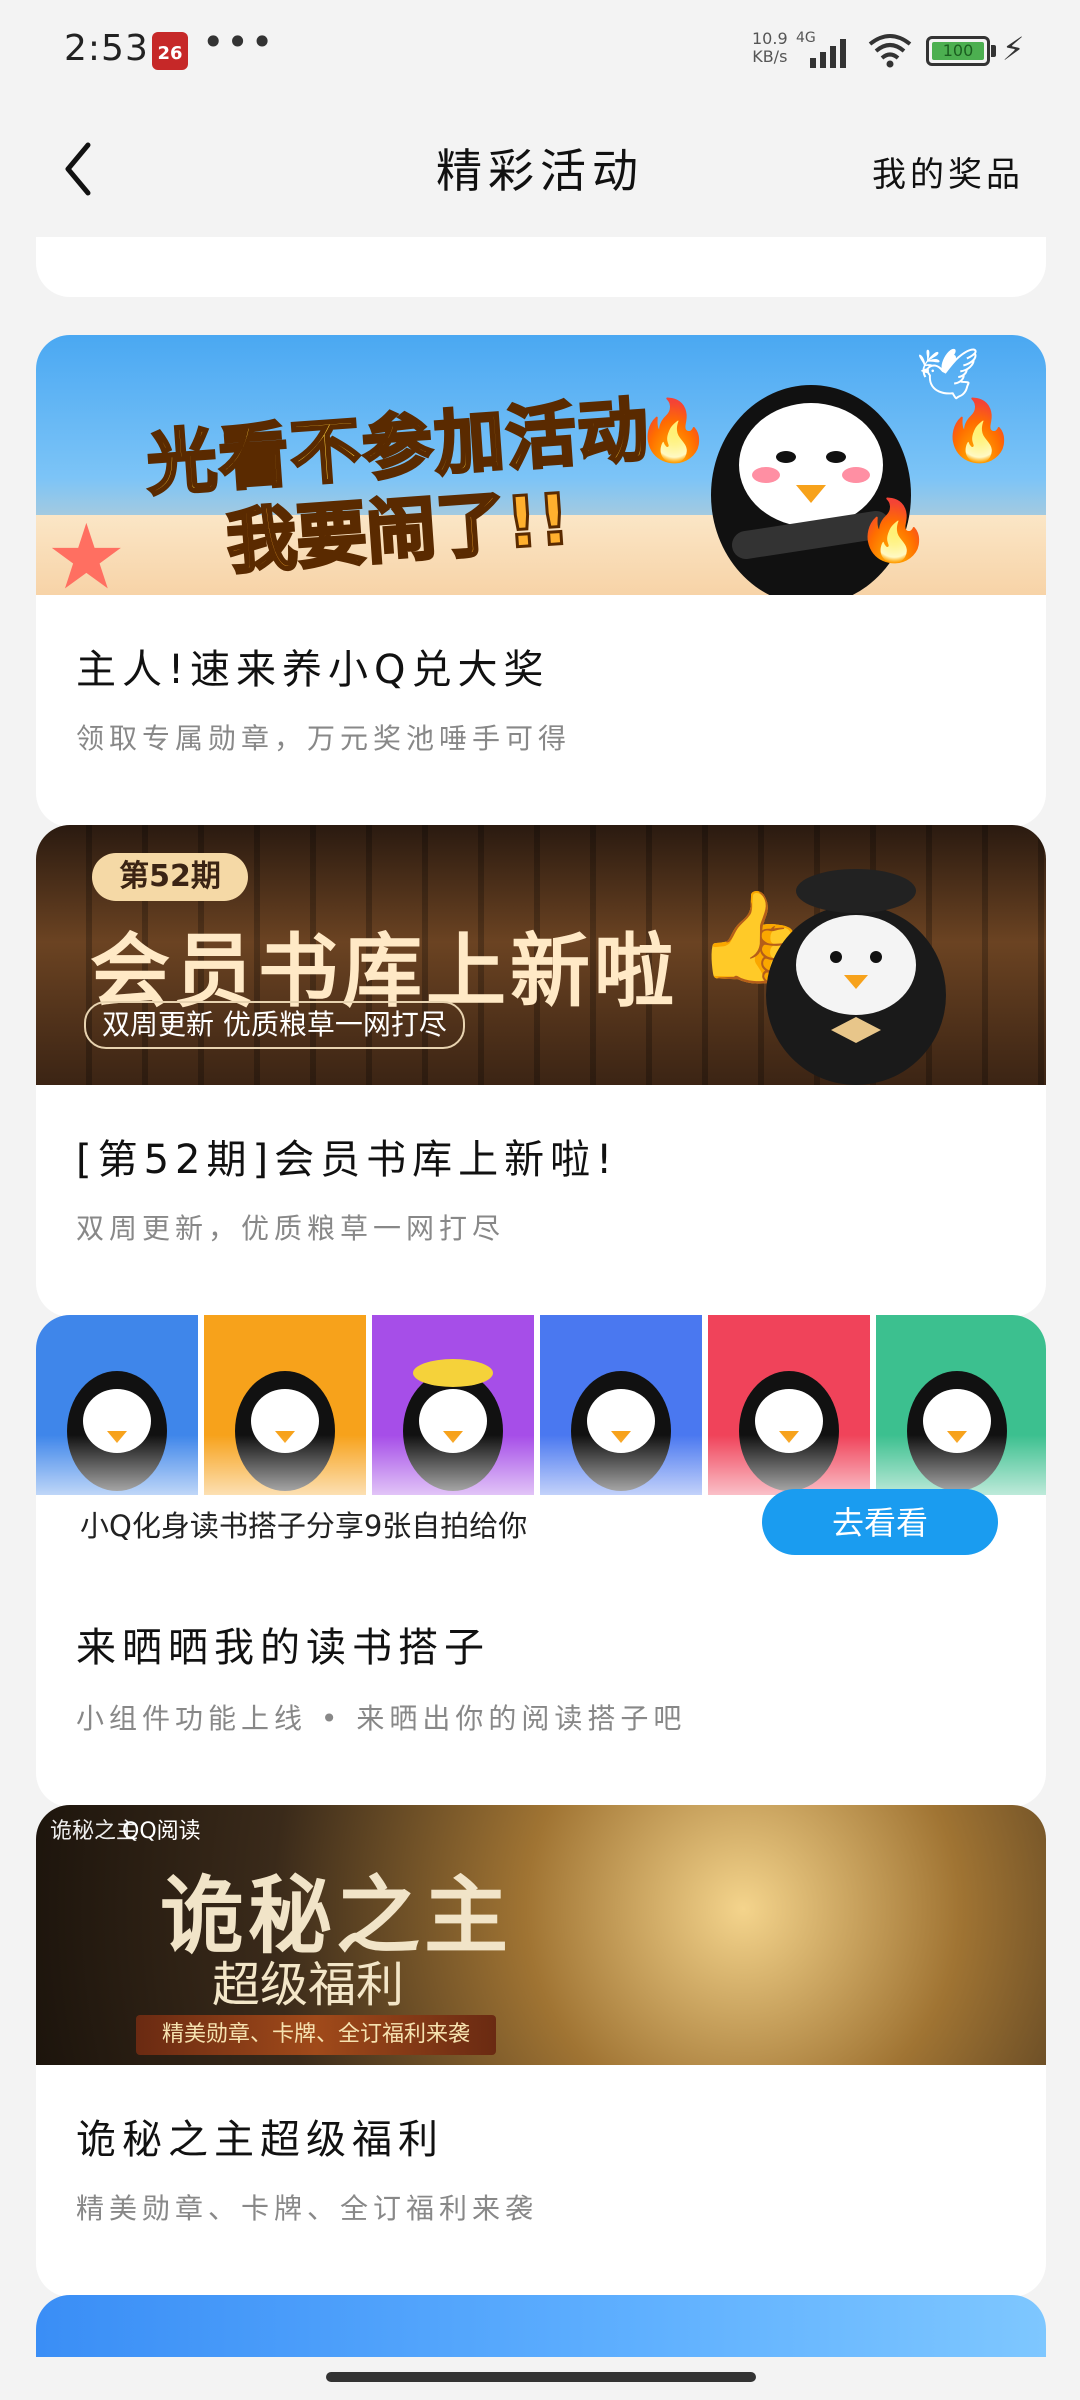 Image resolution: width=1080 pixels, height=2400 pixels. What do you see at coordinates (274, 1025) in the screenshot?
I see `banner-tagline: 双周更新 优质粮草一网打尽` at bounding box center [274, 1025].